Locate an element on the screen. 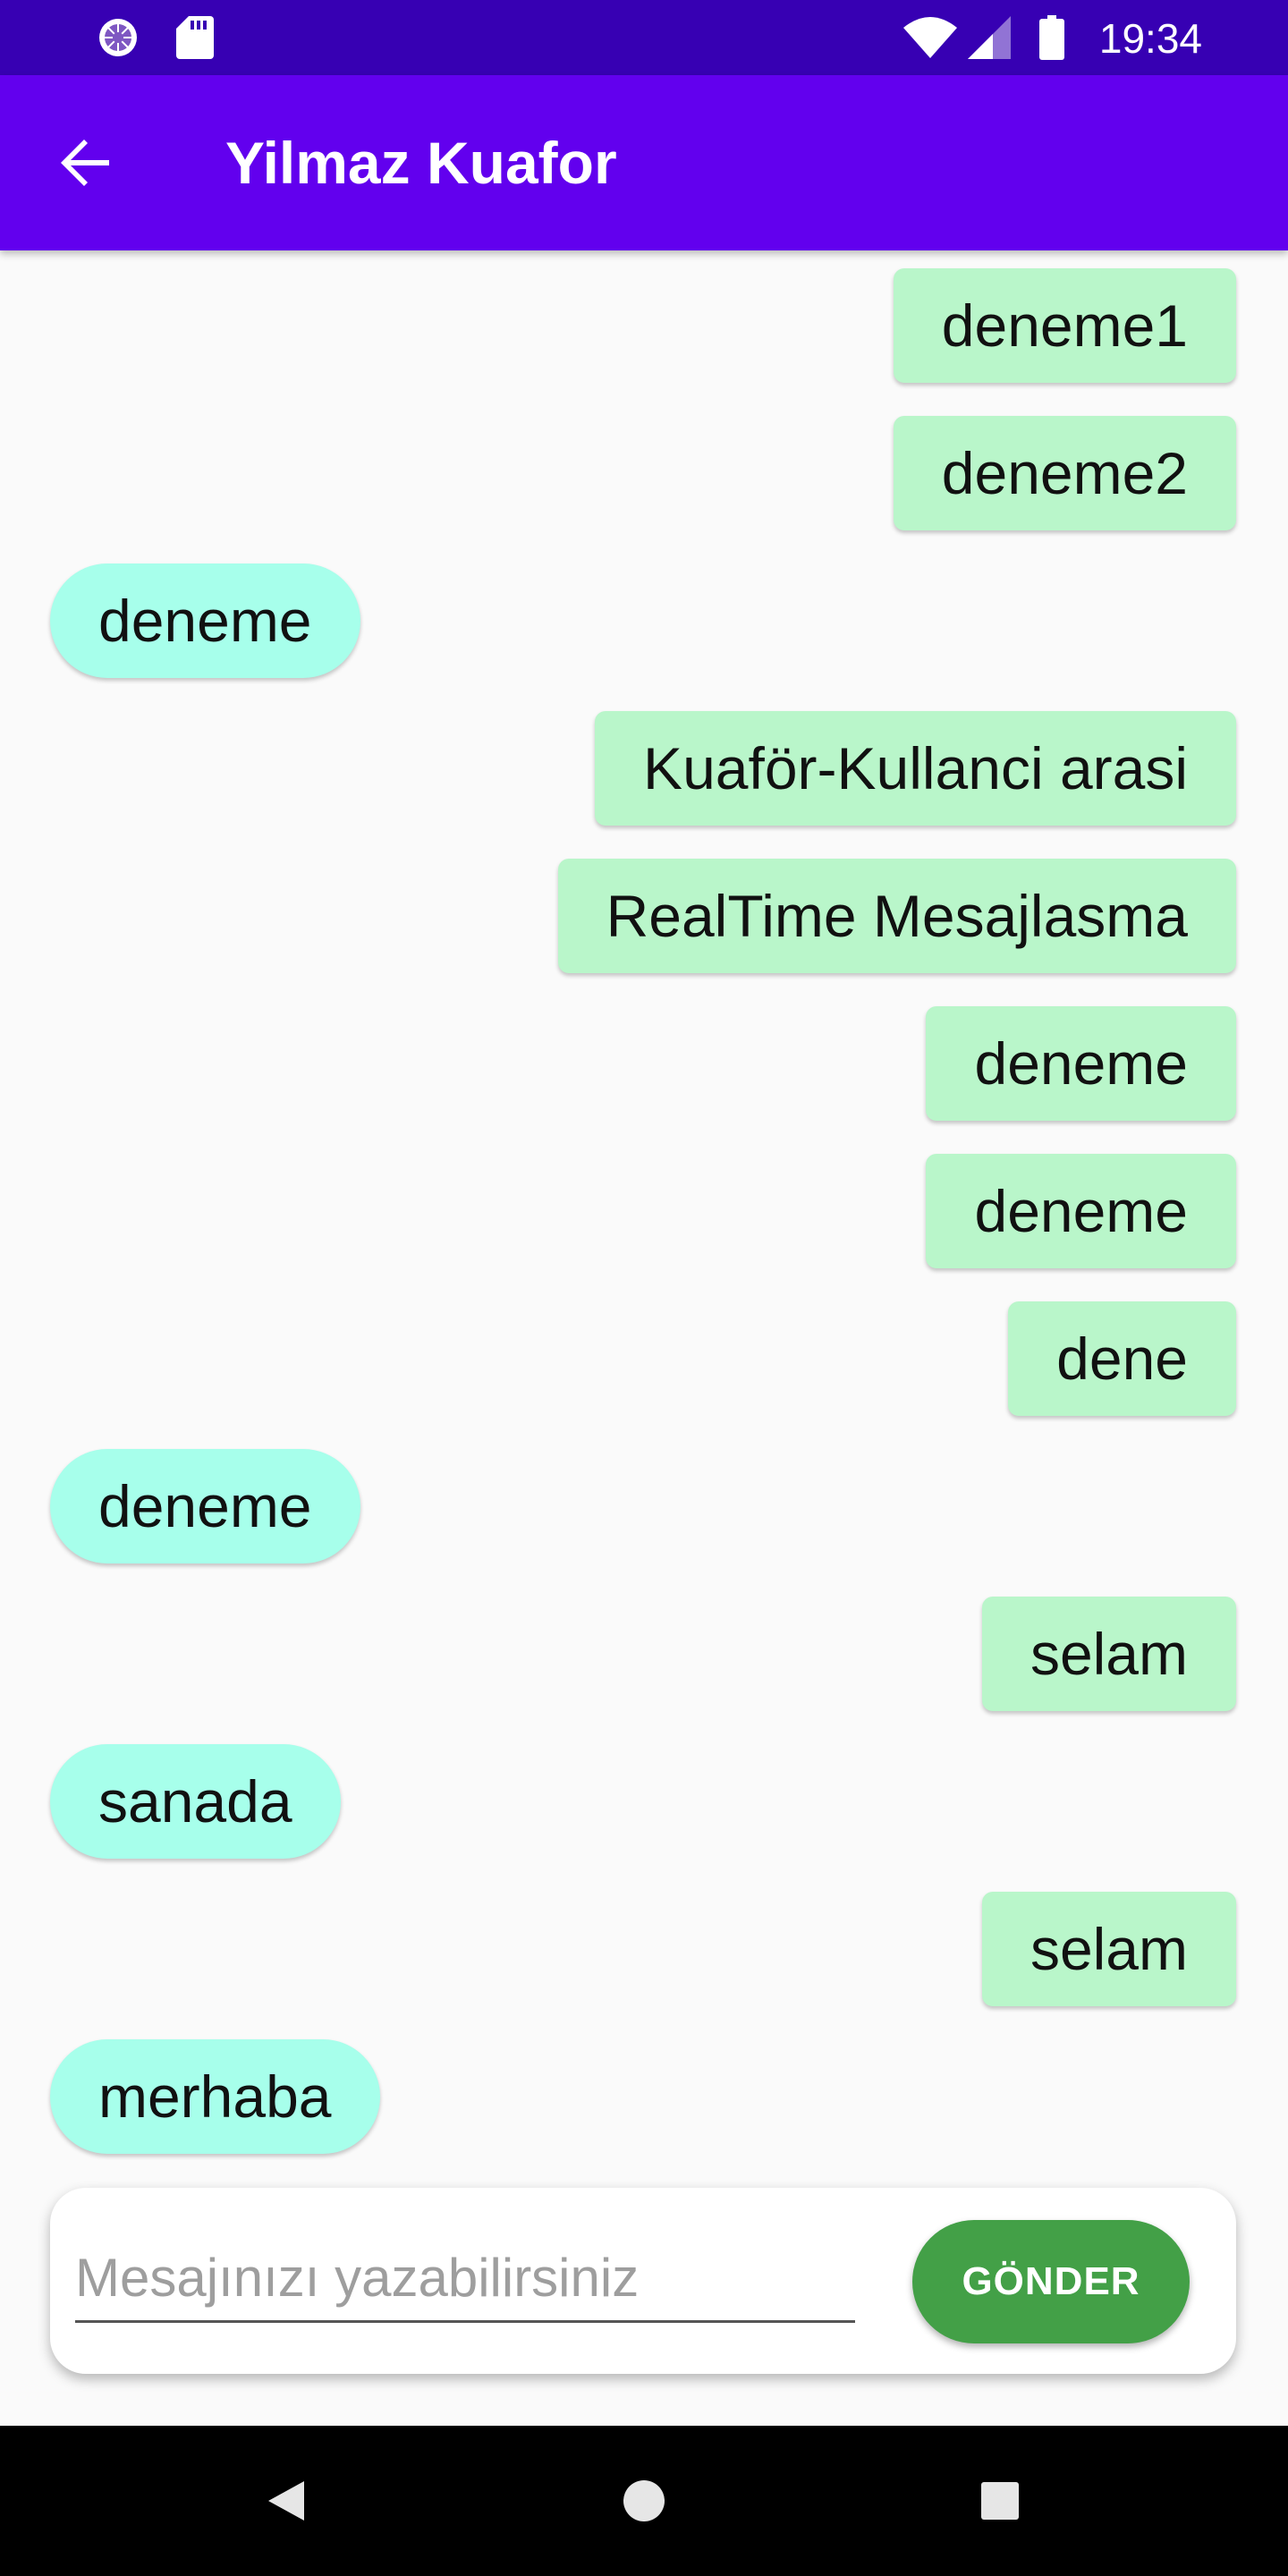 This screenshot has height=2576, width=1288. home-circle-icon is located at coordinates (644, 2500).